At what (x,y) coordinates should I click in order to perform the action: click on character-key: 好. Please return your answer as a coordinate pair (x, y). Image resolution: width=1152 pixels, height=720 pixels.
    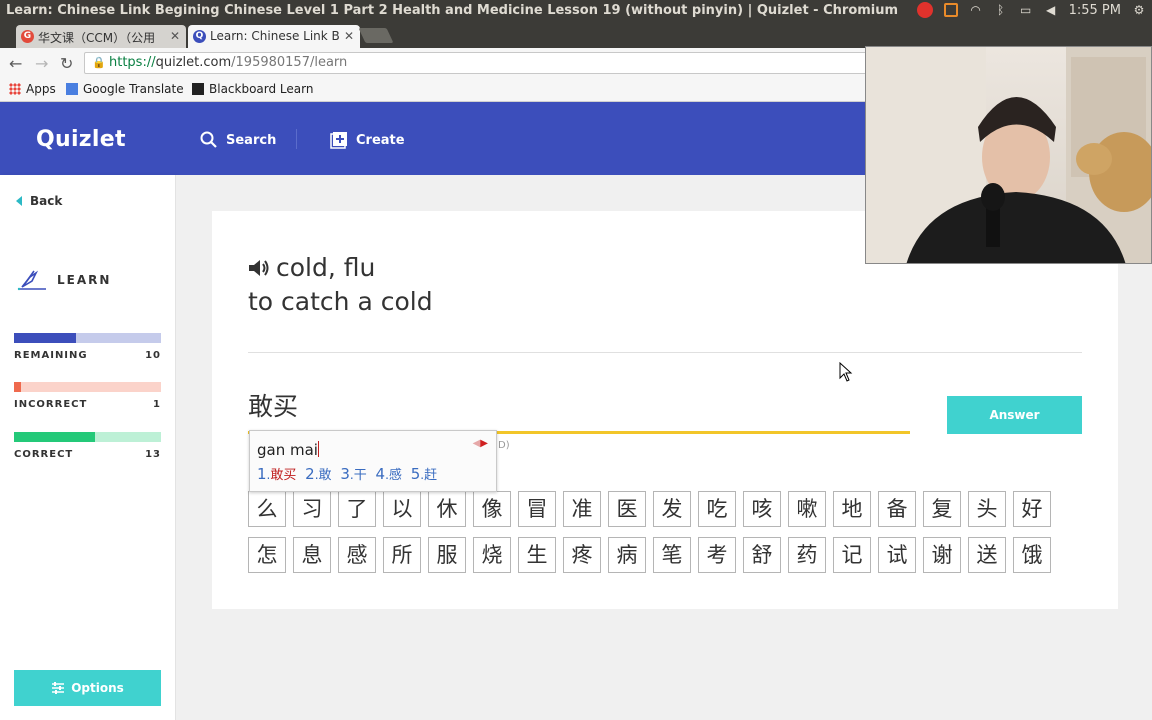
    Looking at the image, I should click on (1032, 509).